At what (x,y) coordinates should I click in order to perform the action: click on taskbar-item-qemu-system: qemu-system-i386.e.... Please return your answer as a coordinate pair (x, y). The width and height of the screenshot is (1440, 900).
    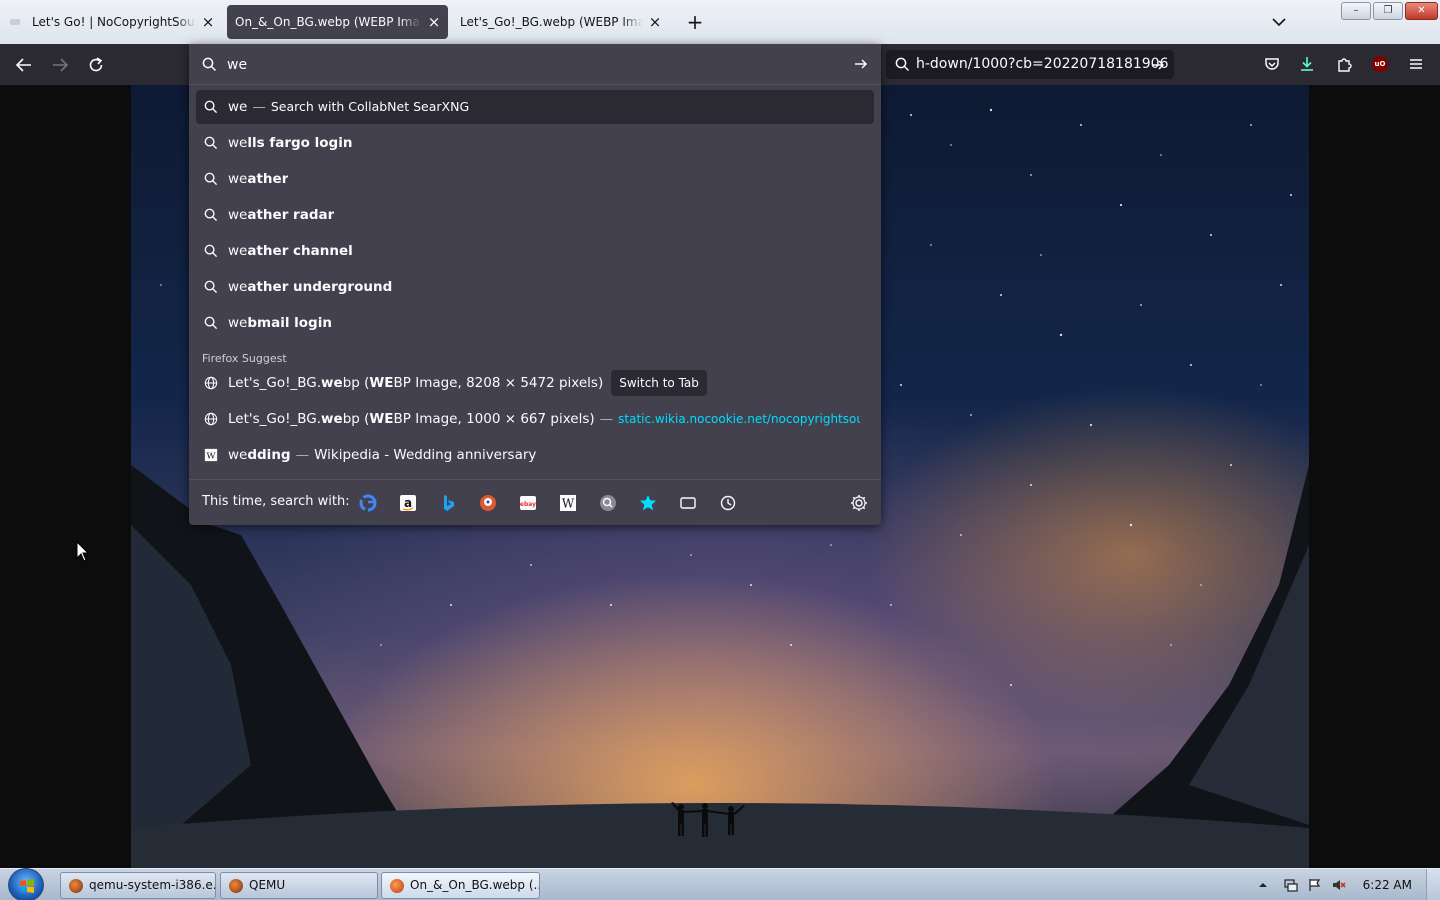
    Looking at the image, I should click on (138, 885).